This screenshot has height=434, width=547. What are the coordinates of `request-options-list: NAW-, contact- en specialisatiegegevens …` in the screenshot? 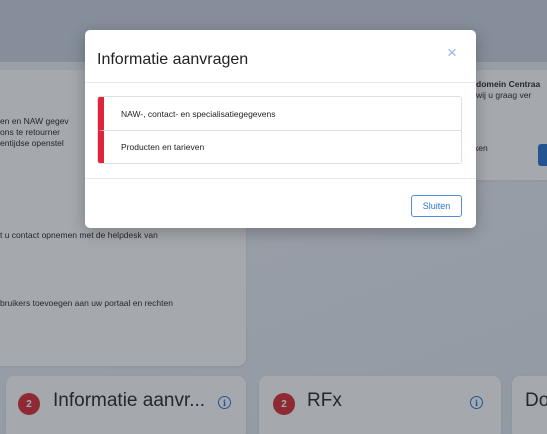 It's located at (279, 130).